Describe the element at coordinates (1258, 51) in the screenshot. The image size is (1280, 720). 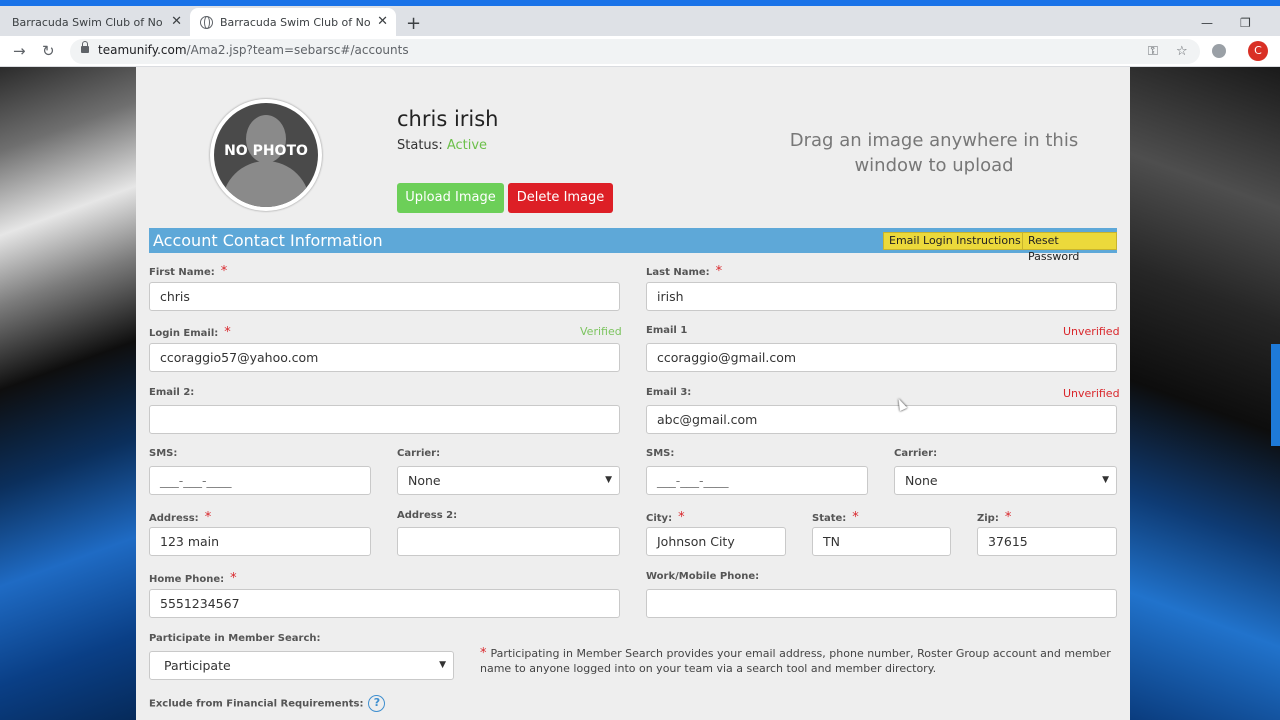
I see `profile-avatar: C` at that location.